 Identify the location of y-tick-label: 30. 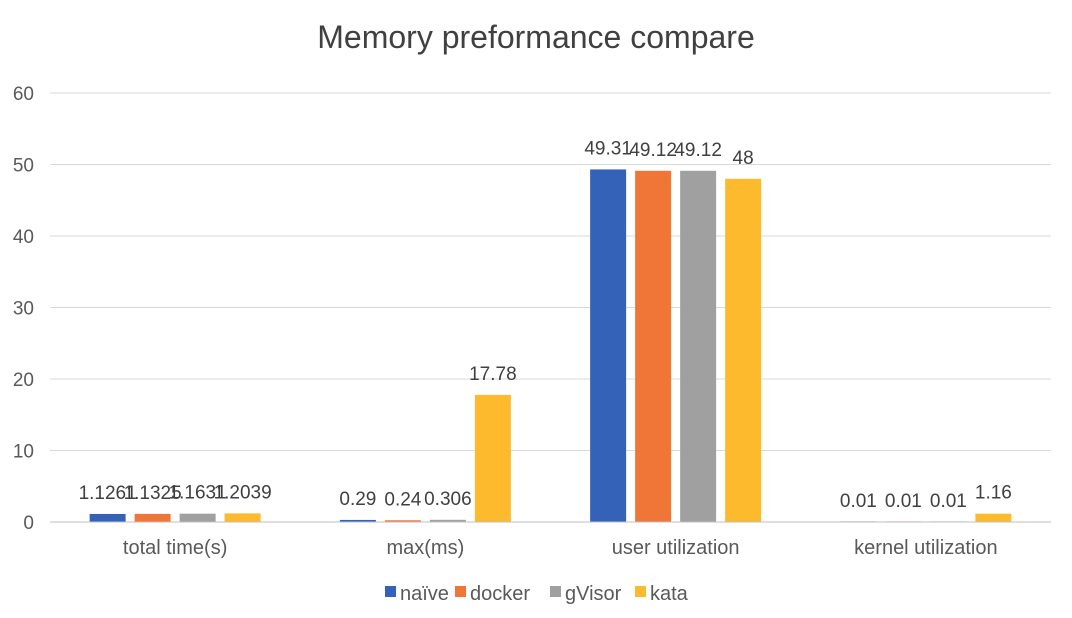
(23, 309).